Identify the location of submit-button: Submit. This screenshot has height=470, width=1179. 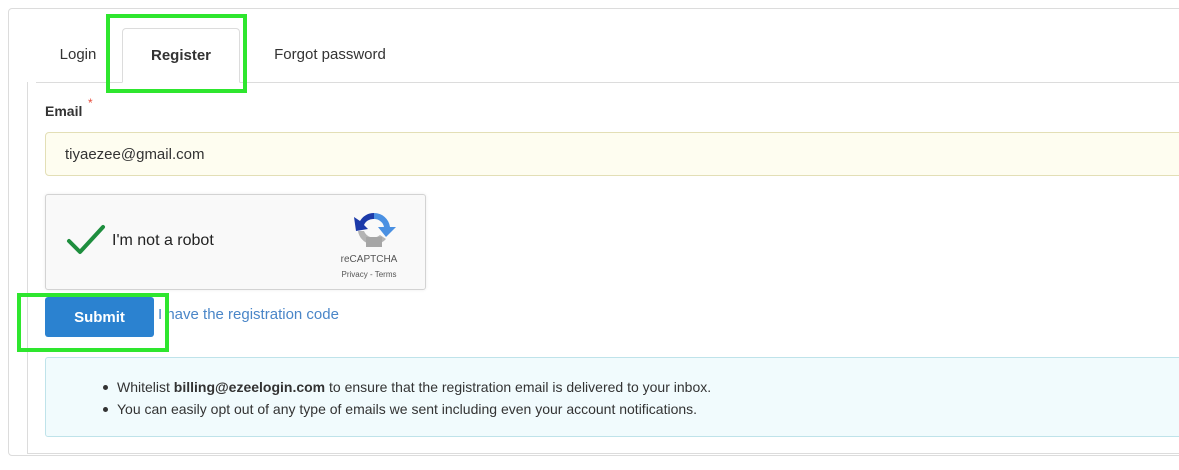
(99, 317).